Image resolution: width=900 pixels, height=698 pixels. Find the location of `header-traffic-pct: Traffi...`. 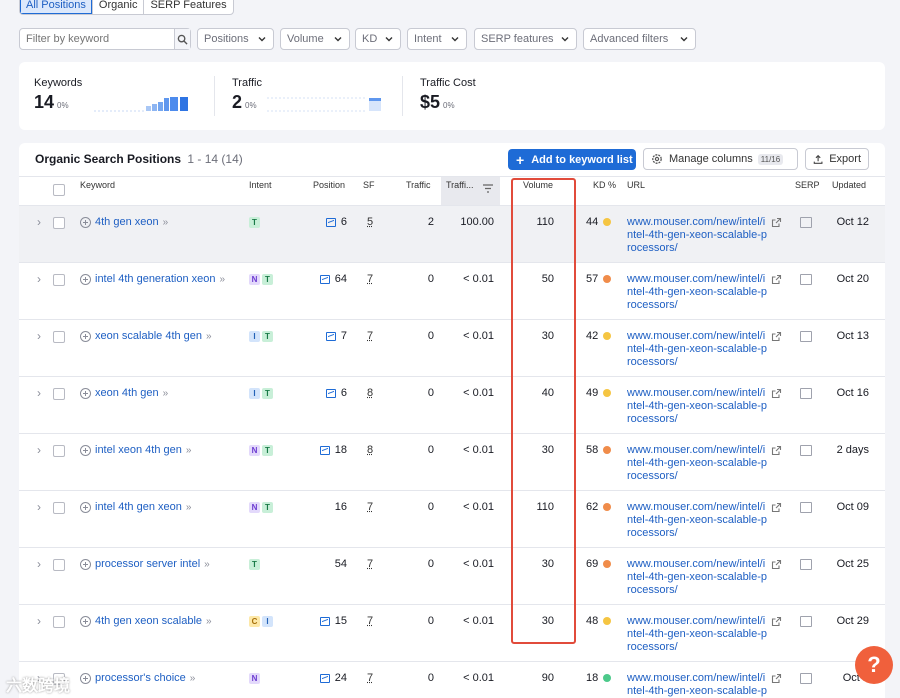

header-traffic-pct: Traffi... is located at coordinates (460, 185).